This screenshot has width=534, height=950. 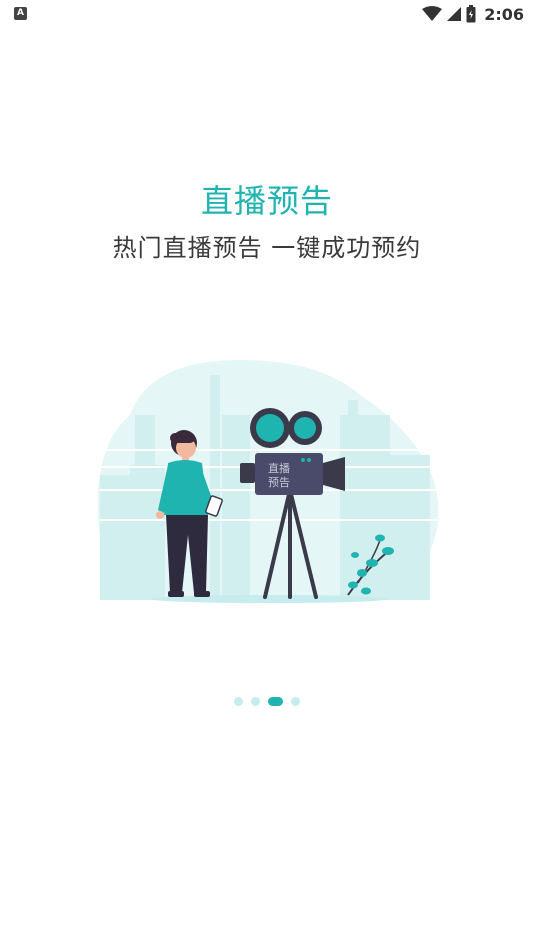 I want to click on camera-label-line1: 直播, so click(x=279, y=468).